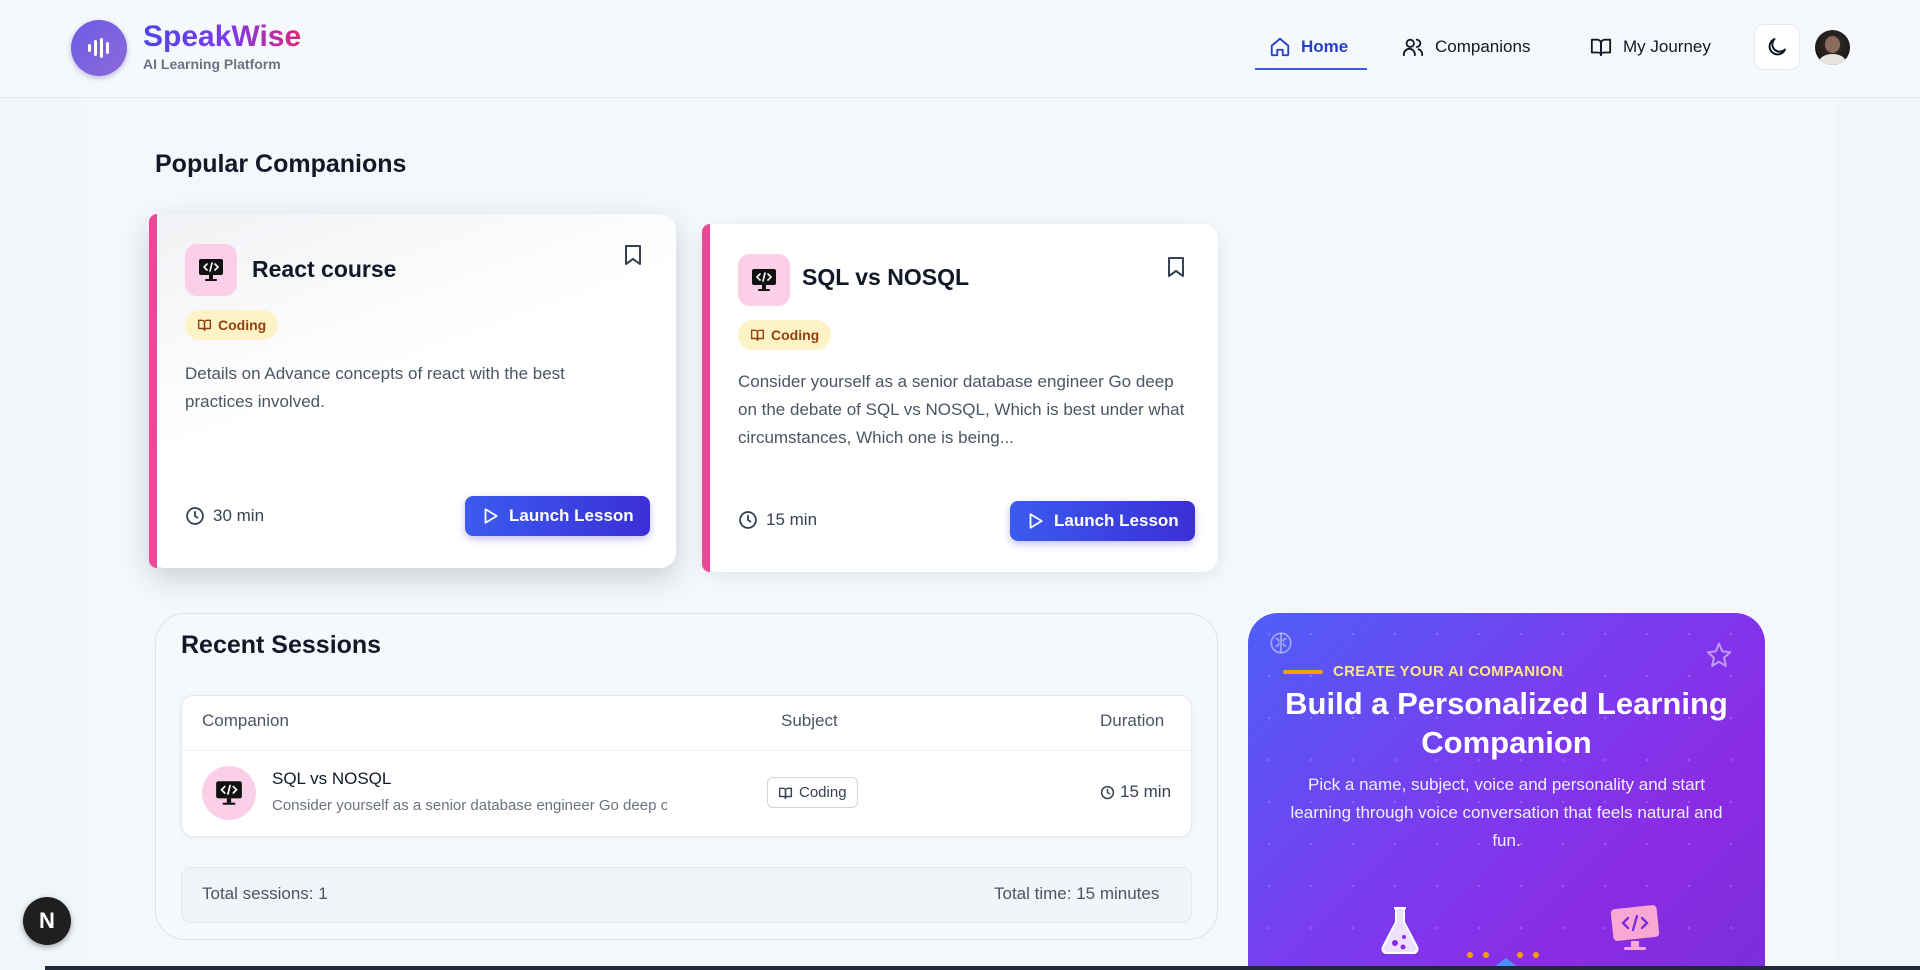 The width and height of the screenshot is (1920, 970). Describe the element at coordinates (1280, 47) in the screenshot. I see `home-icon` at that location.